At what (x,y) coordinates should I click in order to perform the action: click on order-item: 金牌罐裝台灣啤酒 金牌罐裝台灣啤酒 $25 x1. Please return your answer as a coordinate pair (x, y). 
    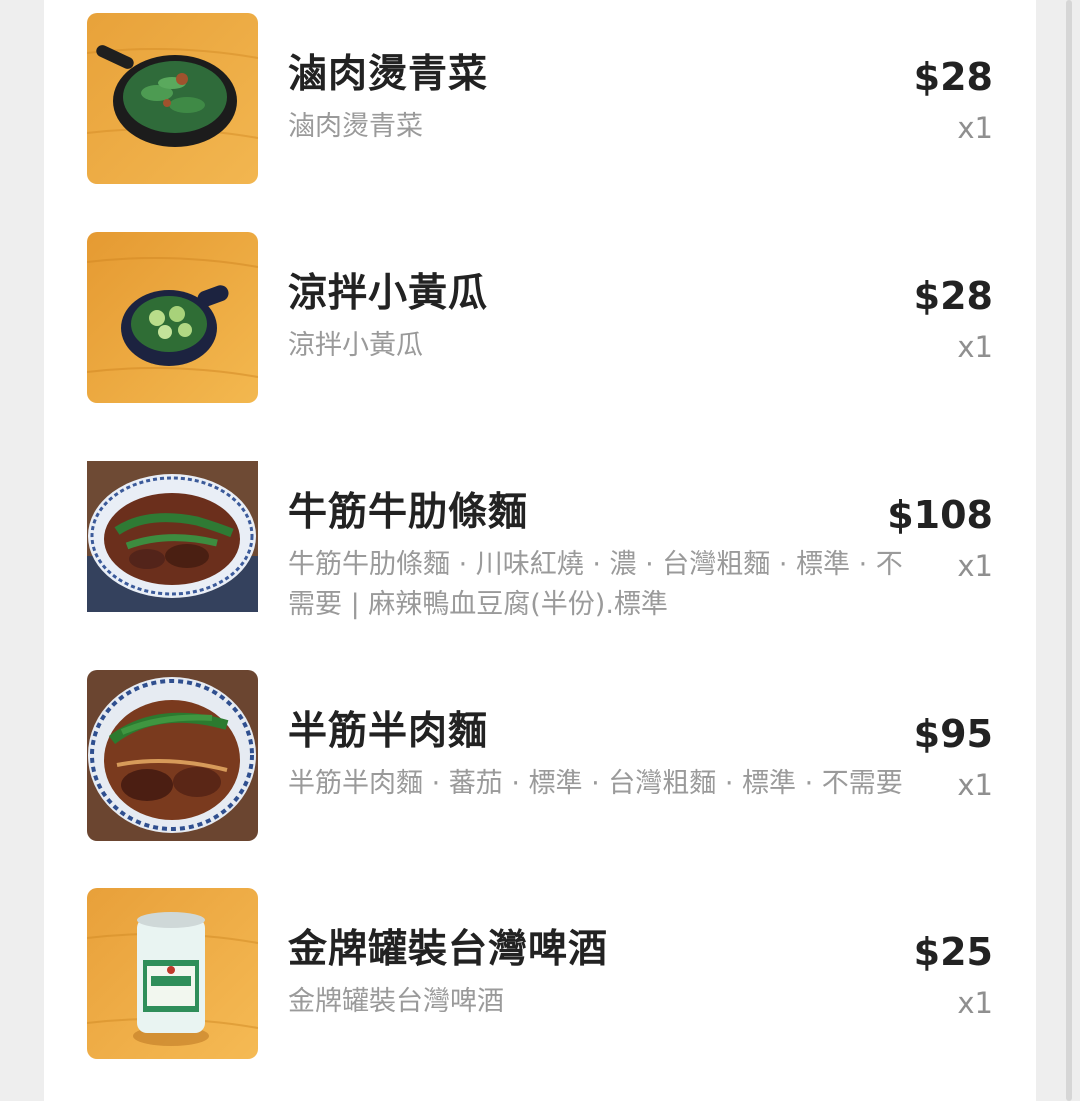
    Looking at the image, I should click on (540, 974).